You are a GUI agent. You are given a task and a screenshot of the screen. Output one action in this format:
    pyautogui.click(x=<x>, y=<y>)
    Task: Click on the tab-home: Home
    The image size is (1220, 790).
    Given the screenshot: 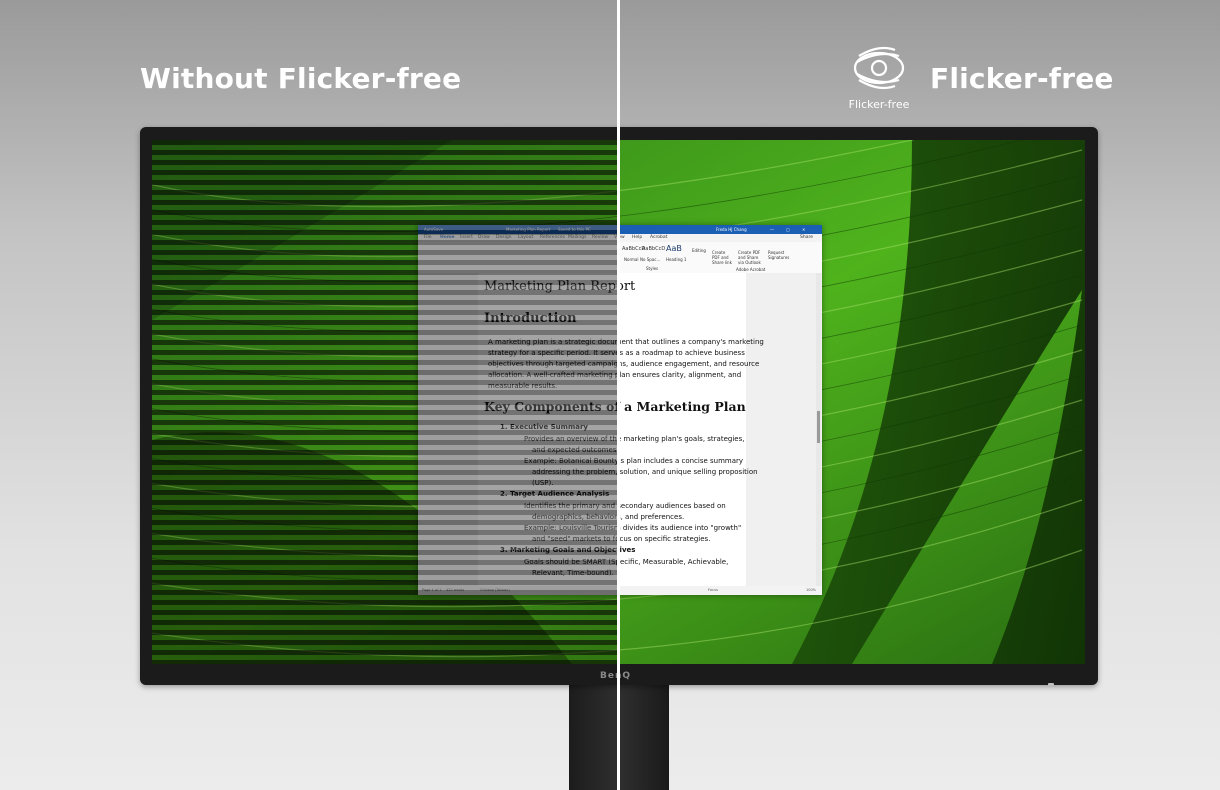 What is the action you would take?
    pyautogui.click(x=447, y=238)
    